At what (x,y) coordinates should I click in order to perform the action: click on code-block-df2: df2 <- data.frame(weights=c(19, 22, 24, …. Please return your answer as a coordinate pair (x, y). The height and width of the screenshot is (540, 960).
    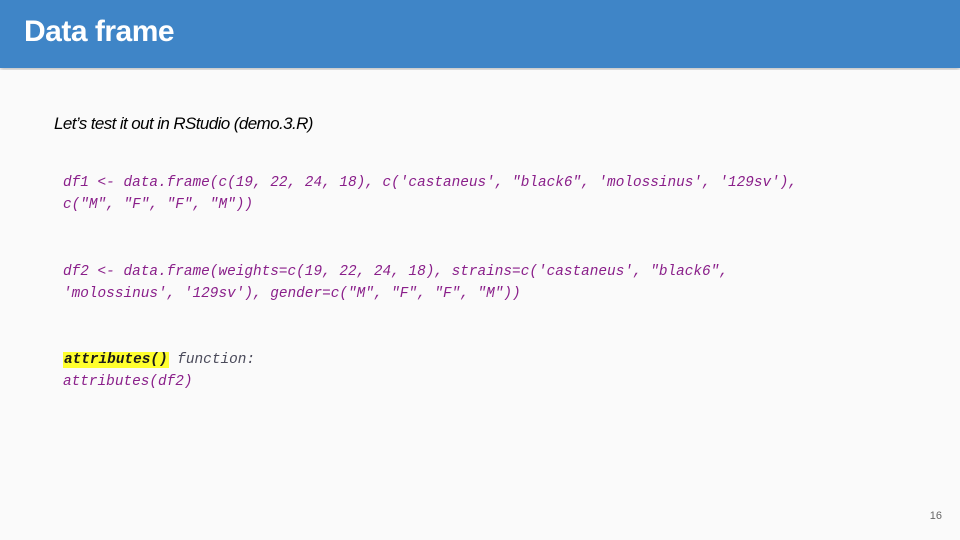
    Looking at the image, I should click on (395, 283).